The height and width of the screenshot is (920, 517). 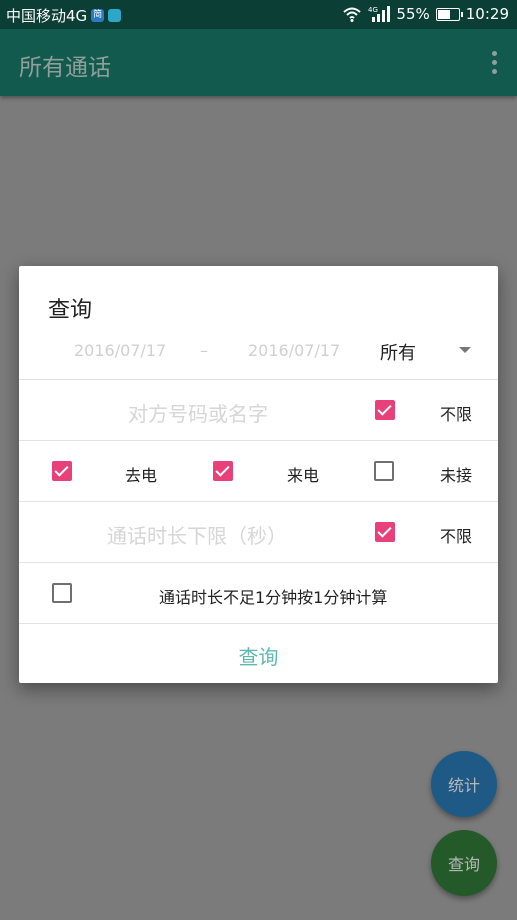 I want to click on round-up-row: 通话时长不足1分钟按1分钟计算, so click(x=258, y=592).